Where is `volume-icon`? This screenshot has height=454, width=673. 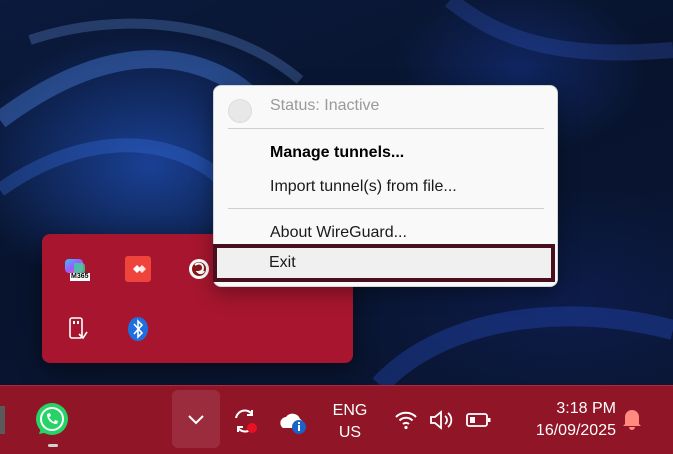 volume-icon is located at coordinates (442, 420).